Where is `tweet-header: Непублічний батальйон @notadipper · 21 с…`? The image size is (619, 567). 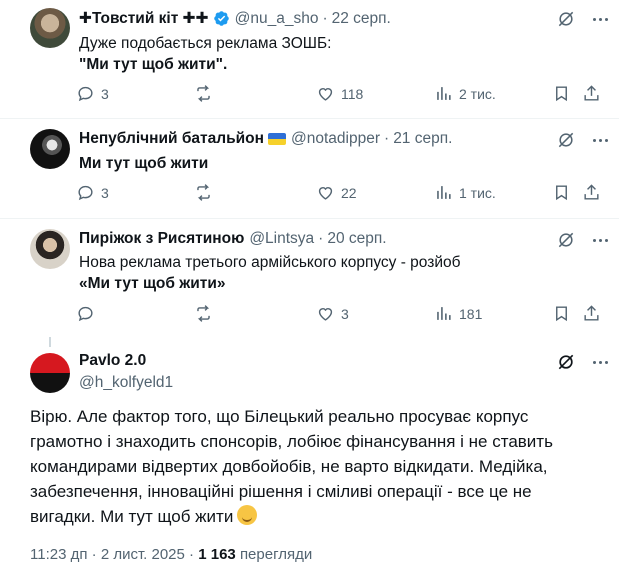
tweet-header: Непублічний батальйон @notadipper · 21 с… is located at coordinates (265, 139).